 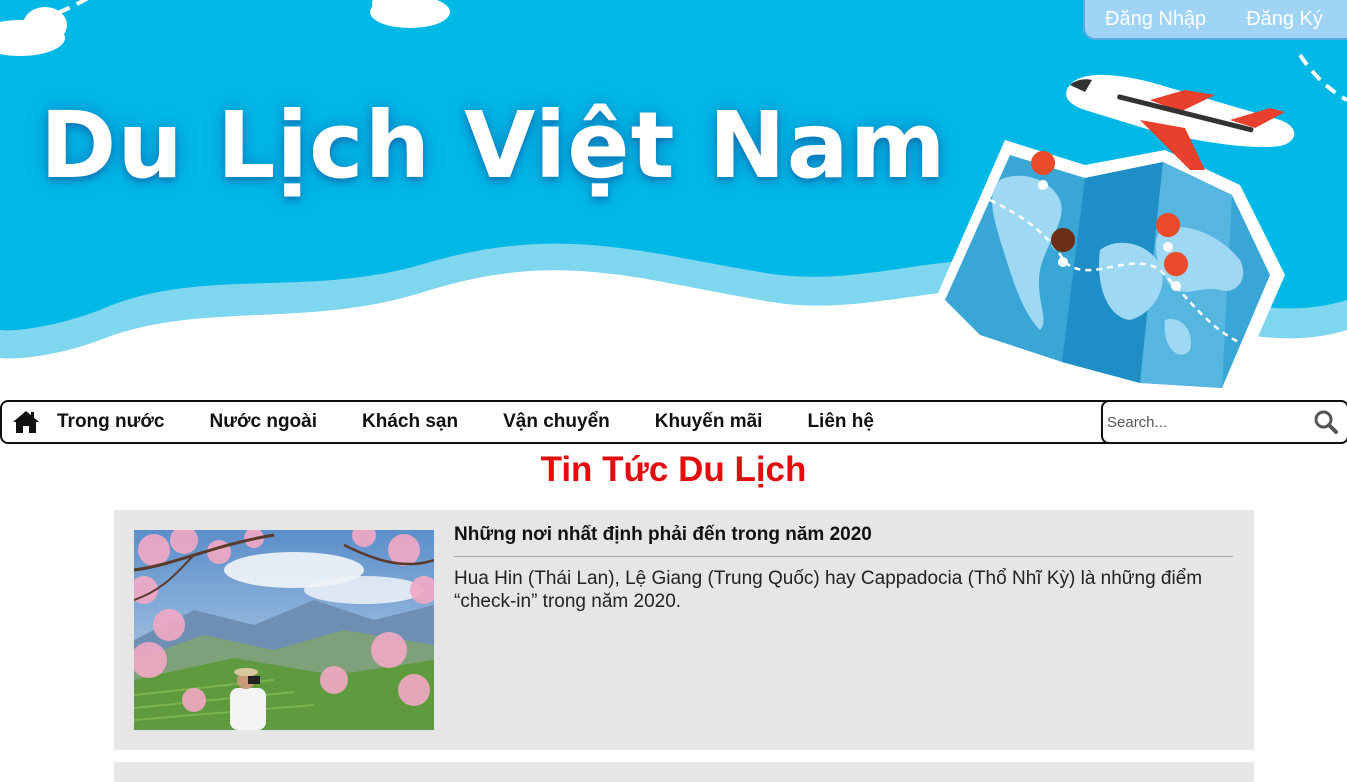 I want to click on login-link: Đăng Nhập, so click(x=1155, y=19).